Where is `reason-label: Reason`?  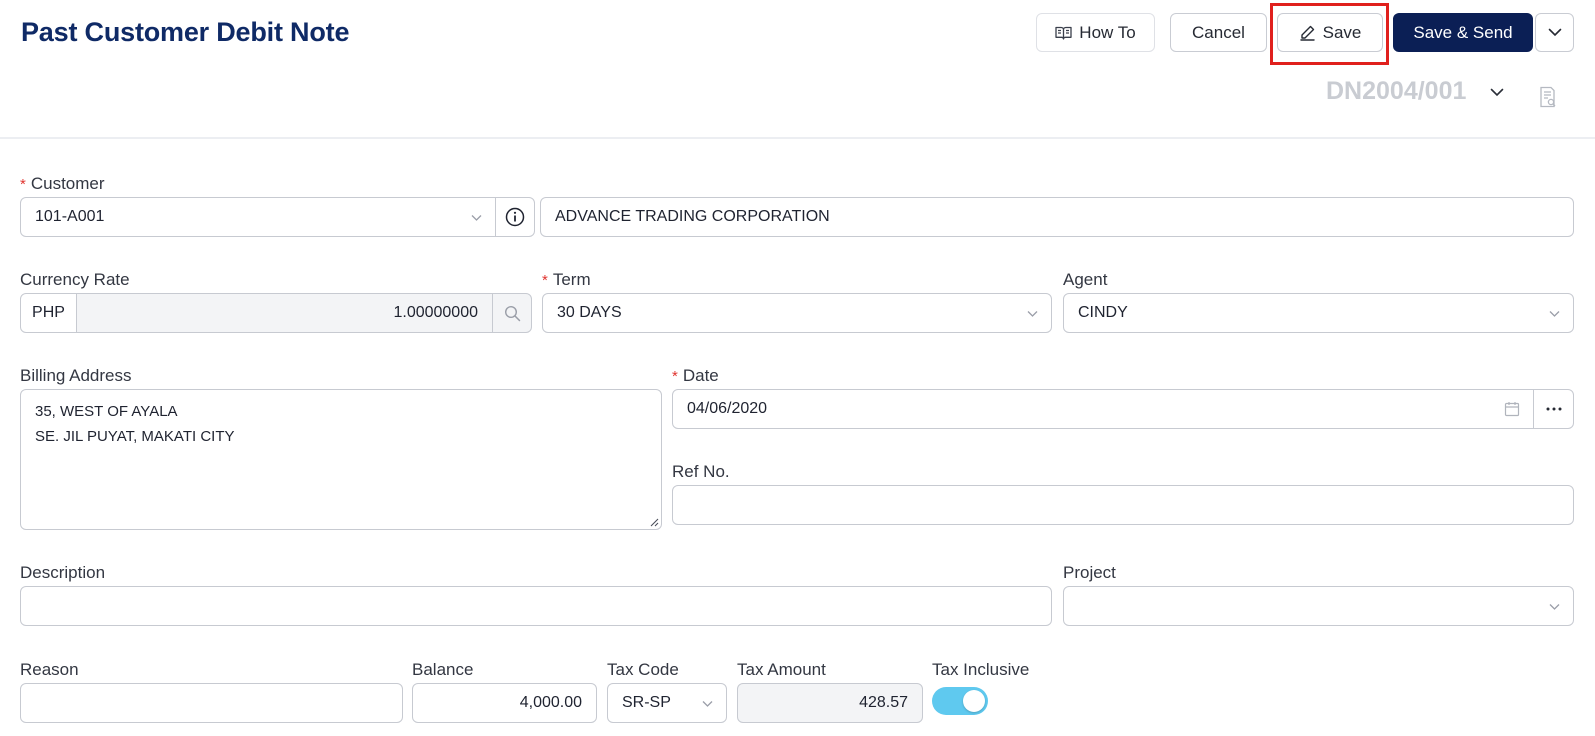 reason-label: Reason is located at coordinates (49, 669).